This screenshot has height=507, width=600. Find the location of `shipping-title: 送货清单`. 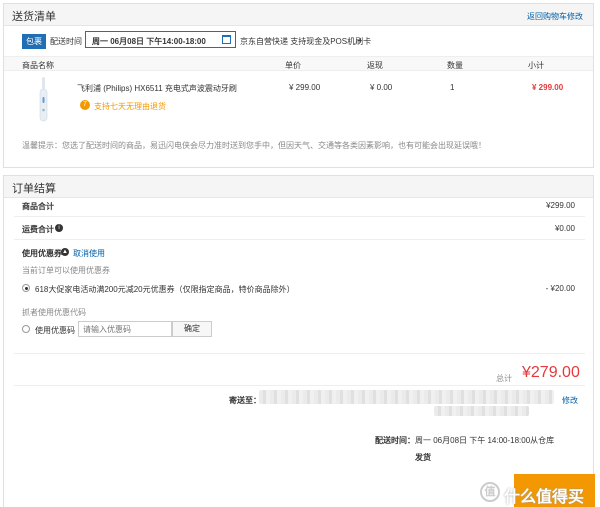

shipping-title: 送货清单 is located at coordinates (34, 17).